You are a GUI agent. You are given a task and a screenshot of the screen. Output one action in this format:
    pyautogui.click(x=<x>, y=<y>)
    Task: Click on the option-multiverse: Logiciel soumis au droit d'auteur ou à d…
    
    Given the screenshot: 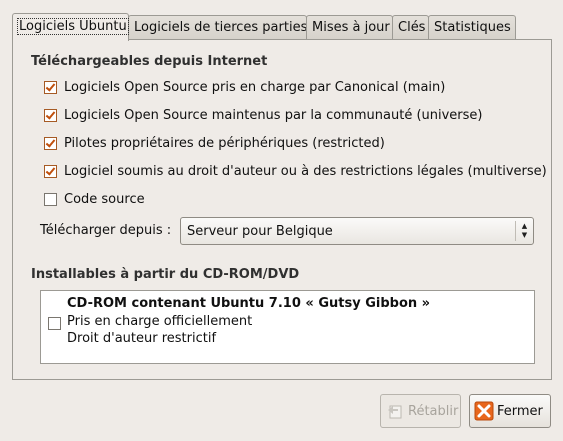 What is the action you would take?
    pyautogui.click(x=295, y=171)
    